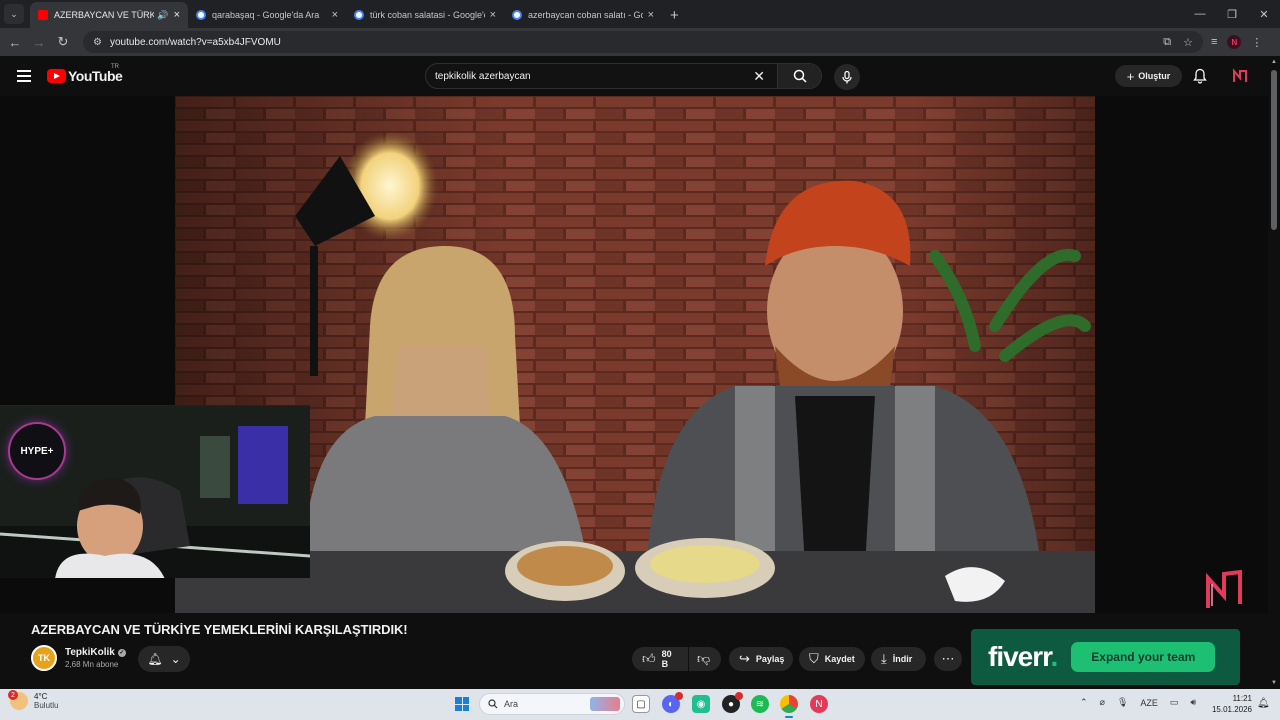 This screenshot has height=720, width=1280. I want to click on task-view-icon: ▢, so click(641, 704).